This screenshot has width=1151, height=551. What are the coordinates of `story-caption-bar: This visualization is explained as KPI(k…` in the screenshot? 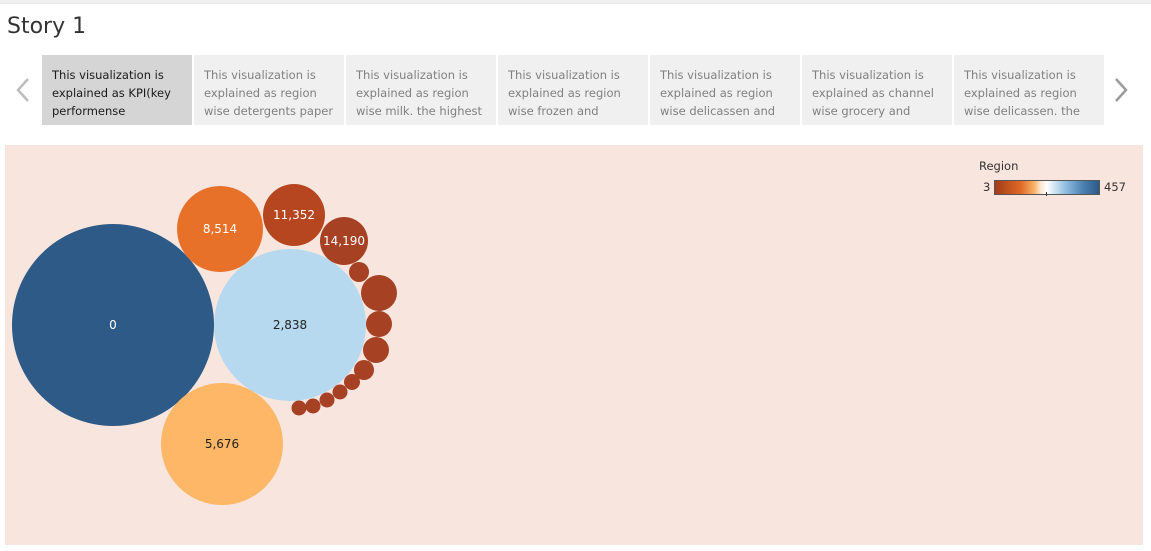 It's located at (573, 90).